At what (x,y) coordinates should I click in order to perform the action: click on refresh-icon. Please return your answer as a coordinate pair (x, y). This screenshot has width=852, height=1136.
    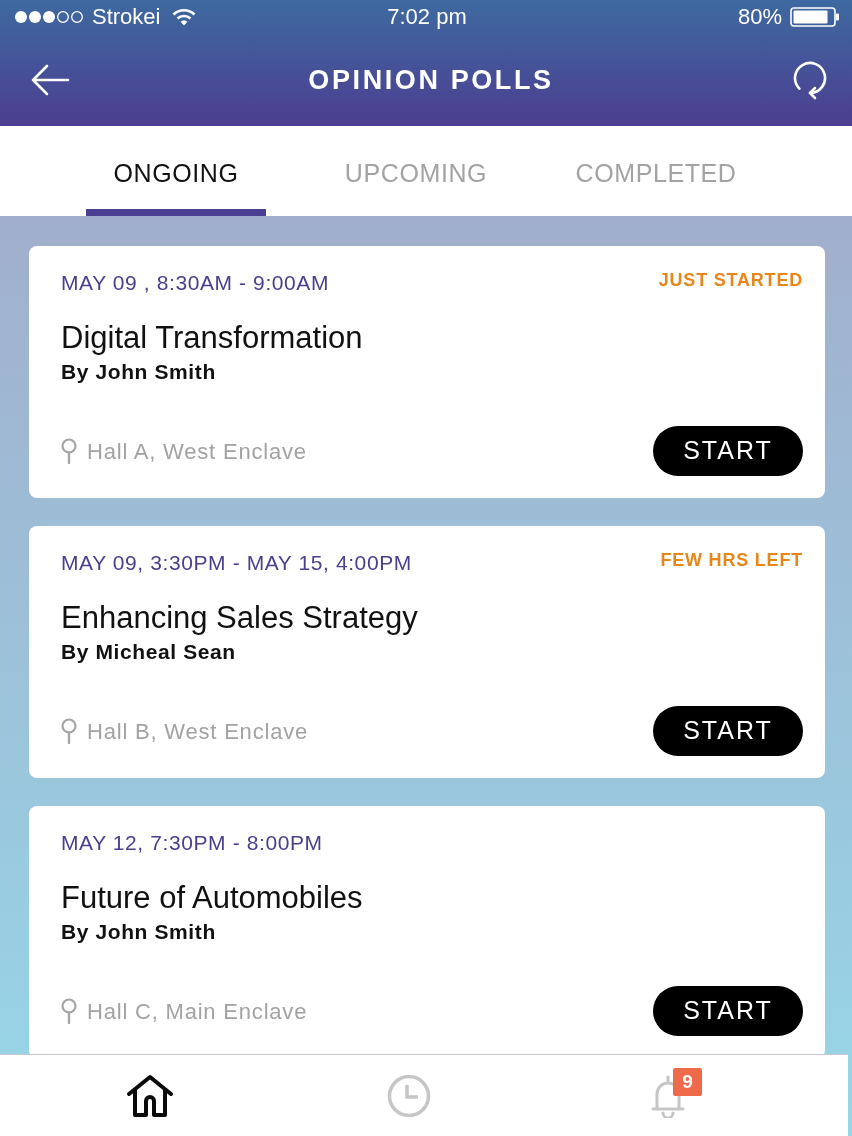
    Looking at the image, I should click on (810, 80).